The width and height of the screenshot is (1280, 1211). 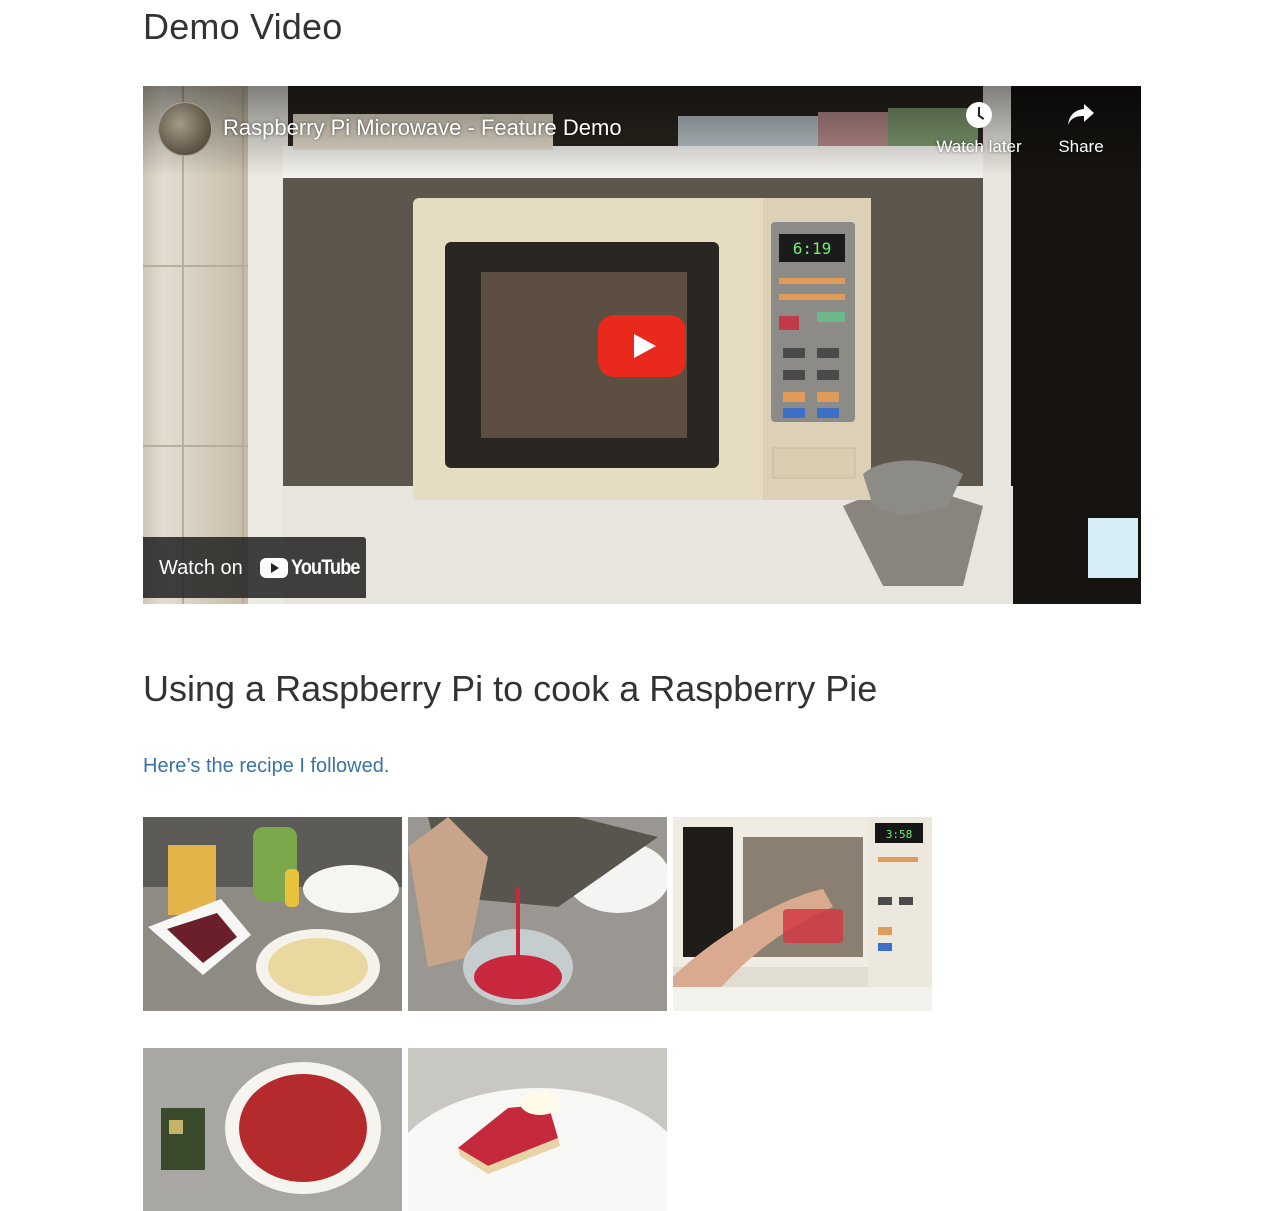 I want to click on share-button: Share, so click(x=1081, y=129).